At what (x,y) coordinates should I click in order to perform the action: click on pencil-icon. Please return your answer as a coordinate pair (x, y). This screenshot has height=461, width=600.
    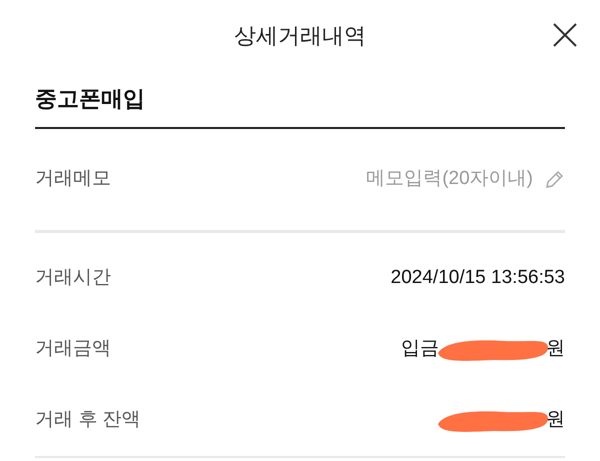
    Looking at the image, I should click on (554, 179).